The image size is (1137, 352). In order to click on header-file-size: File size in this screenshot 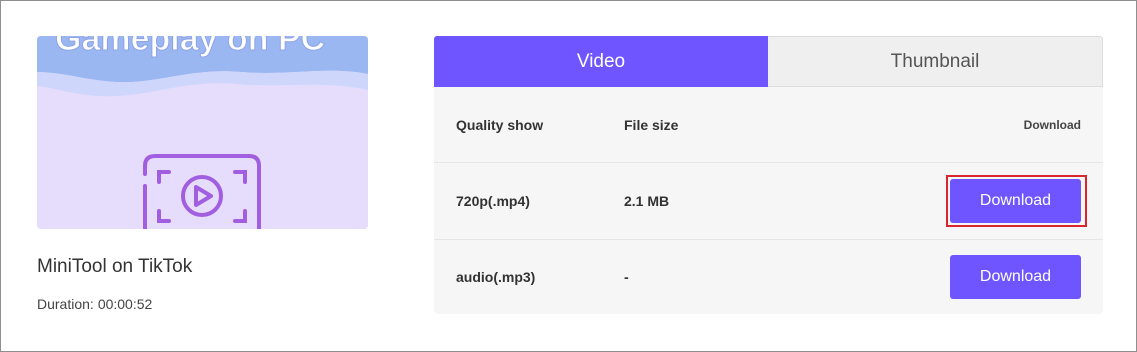, I will do `click(651, 124)`.